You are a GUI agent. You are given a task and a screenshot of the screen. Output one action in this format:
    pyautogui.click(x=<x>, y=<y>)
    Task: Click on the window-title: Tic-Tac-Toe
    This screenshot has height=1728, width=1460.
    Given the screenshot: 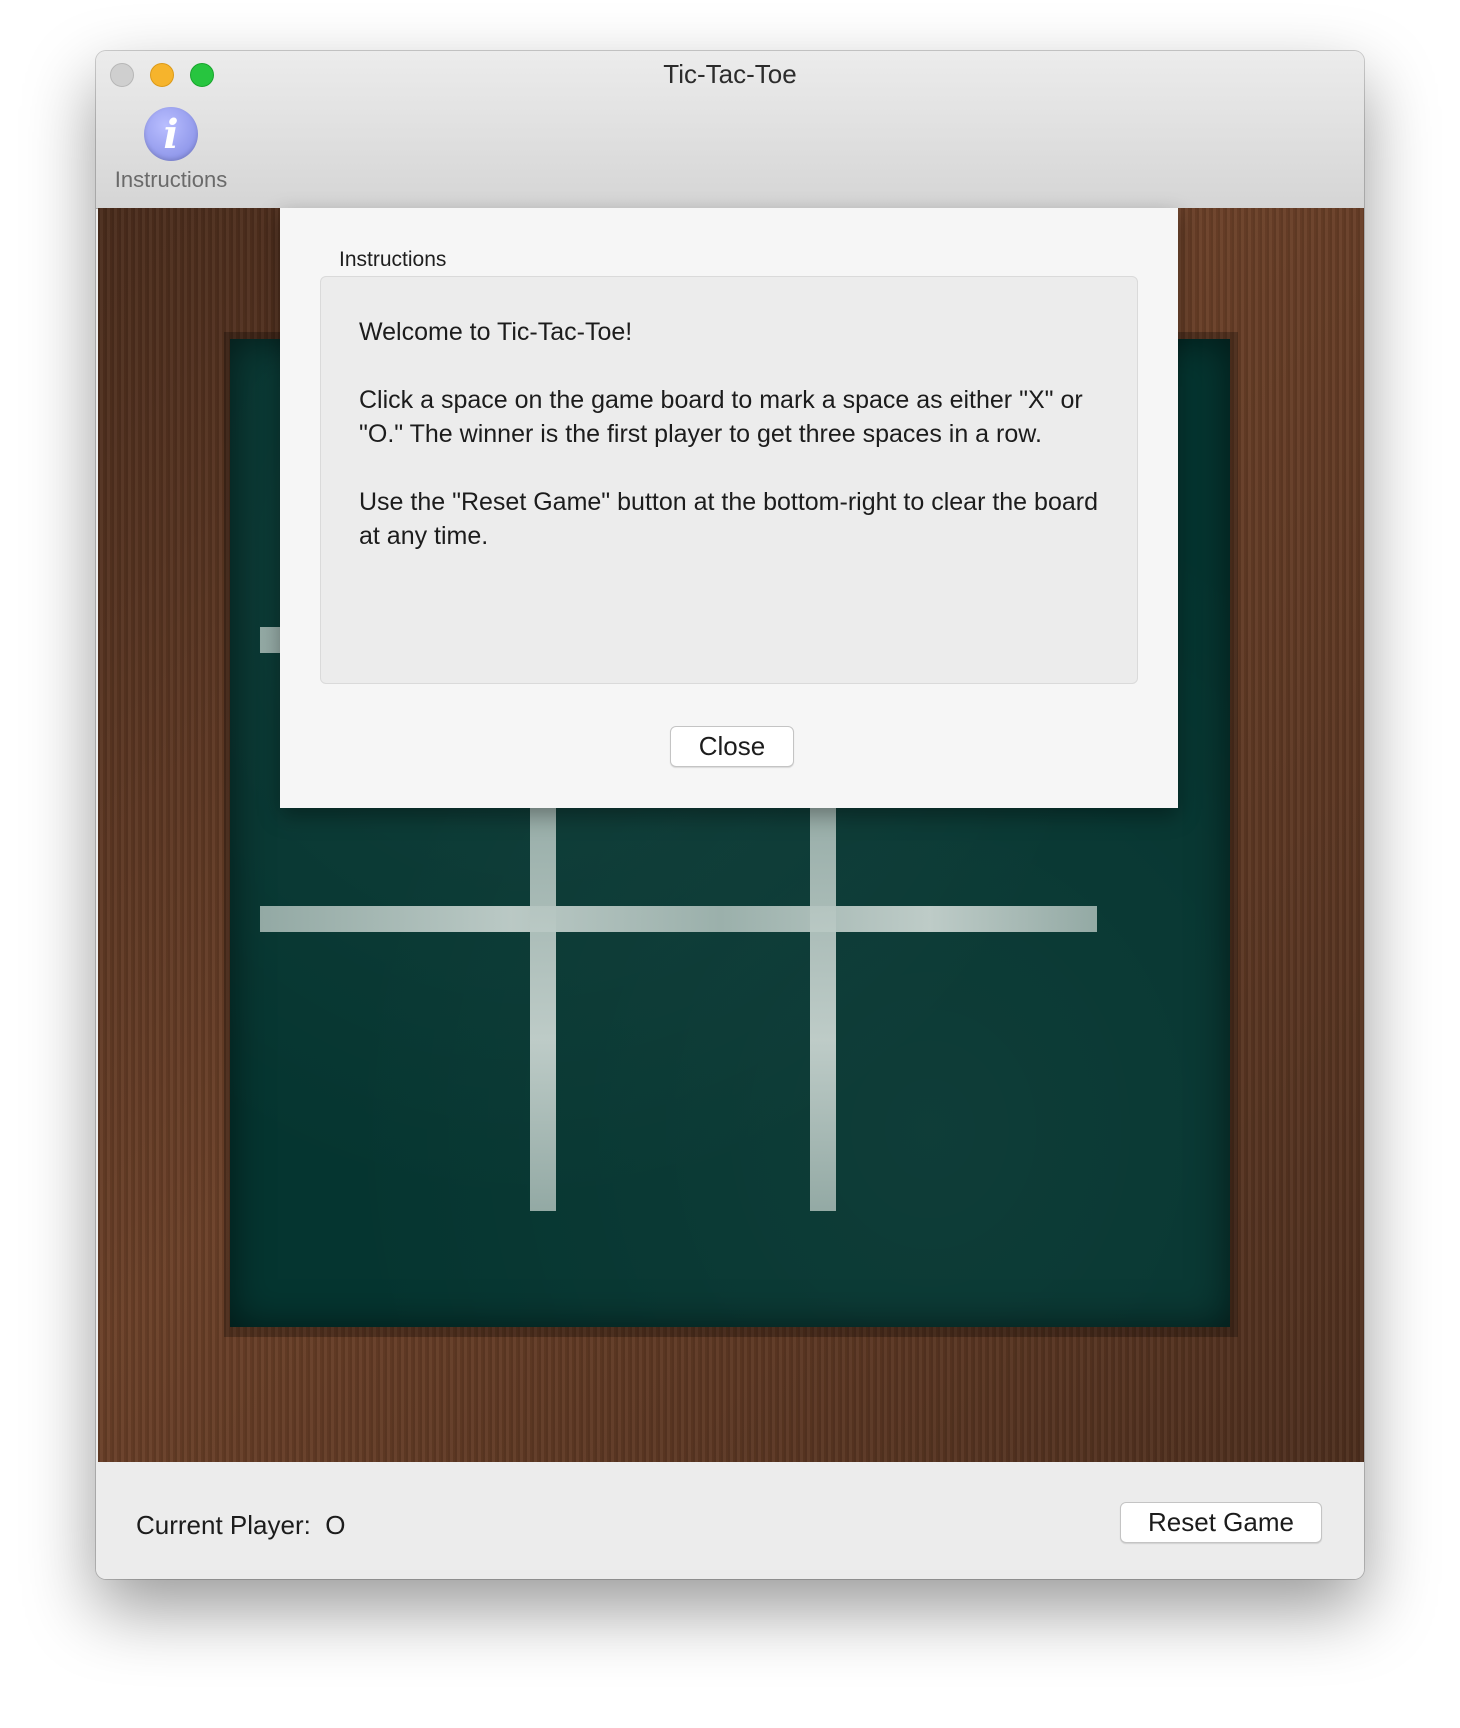 What is the action you would take?
    pyautogui.click(x=730, y=74)
    